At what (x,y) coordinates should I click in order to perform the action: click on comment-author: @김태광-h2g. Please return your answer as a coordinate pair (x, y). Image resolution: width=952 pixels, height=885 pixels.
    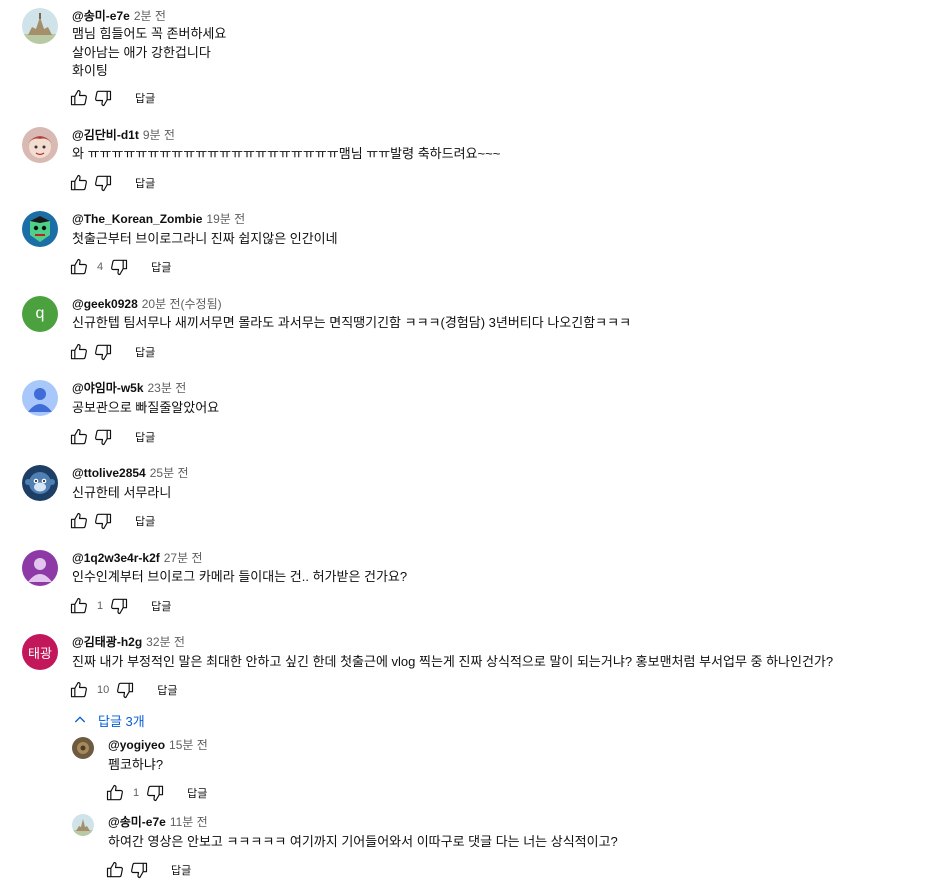
    Looking at the image, I should click on (107, 642).